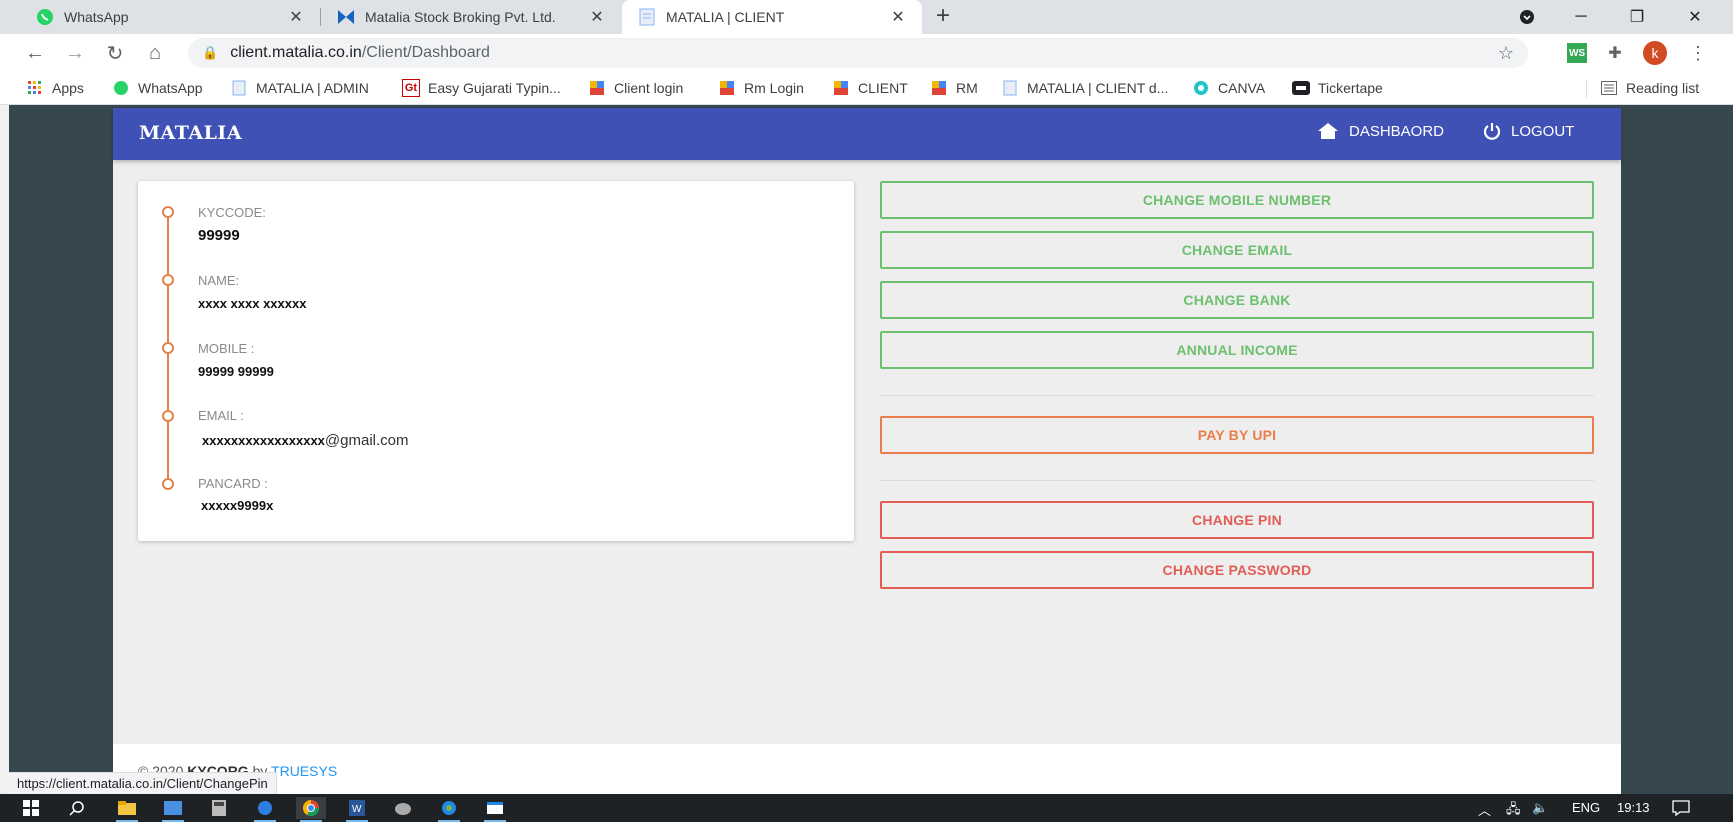 The image size is (1733, 822). What do you see at coordinates (127, 809) in the screenshot?
I see `file-explorer-icon` at bounding box center [127, 809].